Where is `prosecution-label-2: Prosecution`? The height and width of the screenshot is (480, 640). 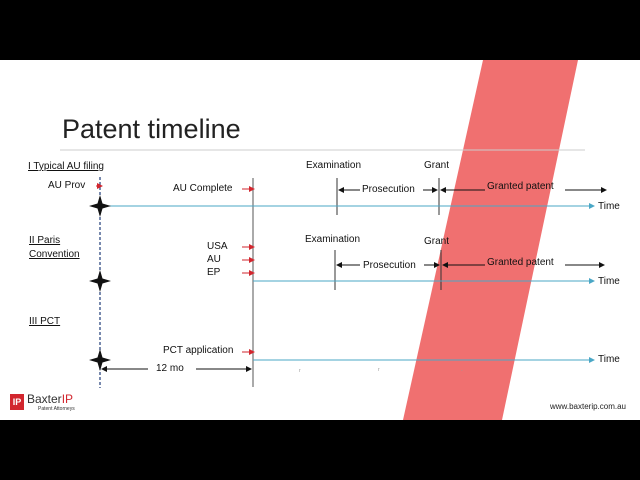
prosecution-label-2: Prosecution is located at coordinates (389, 265).